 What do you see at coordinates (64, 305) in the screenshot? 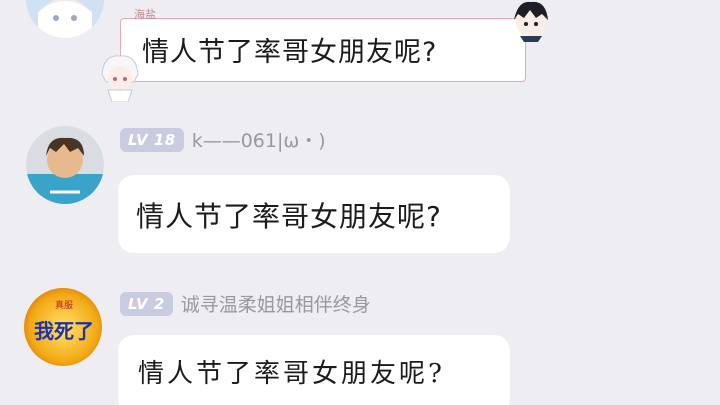
I see `svg-text: 真服` at bounding box center [64, 305].